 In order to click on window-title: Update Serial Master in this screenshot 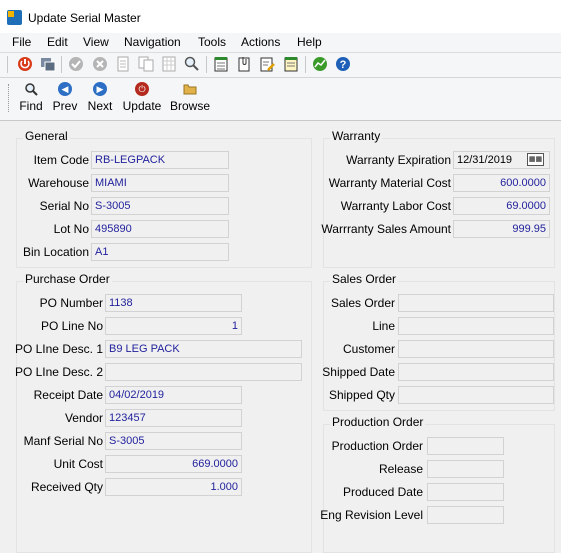, I will do `click(84, 18)`.